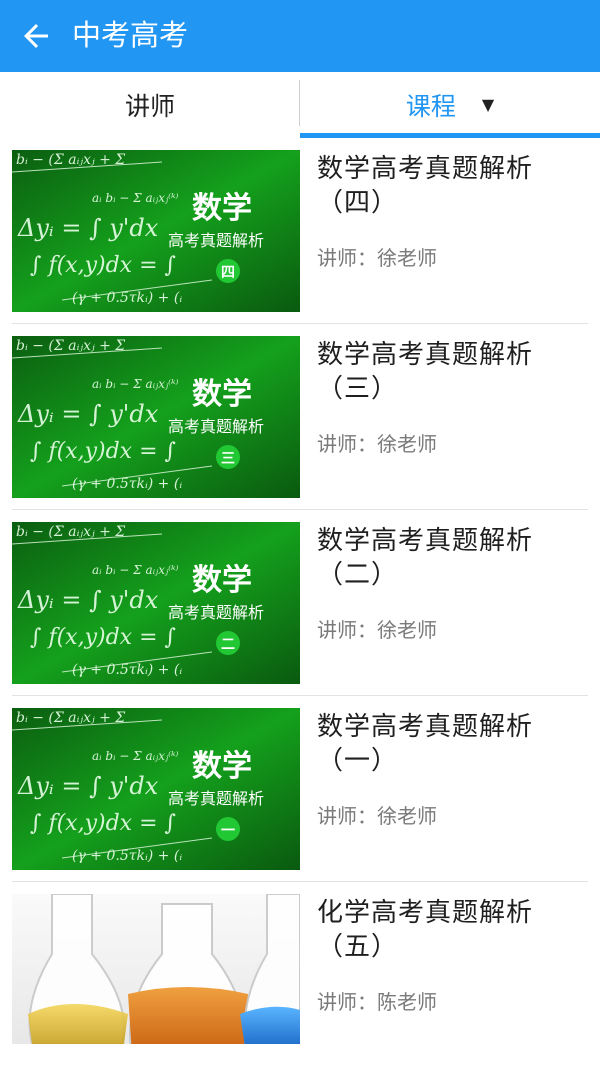 The height and width of the screenshot is (1068, 600). I want to click on tab-course-label: 课程, so click(430, 106).